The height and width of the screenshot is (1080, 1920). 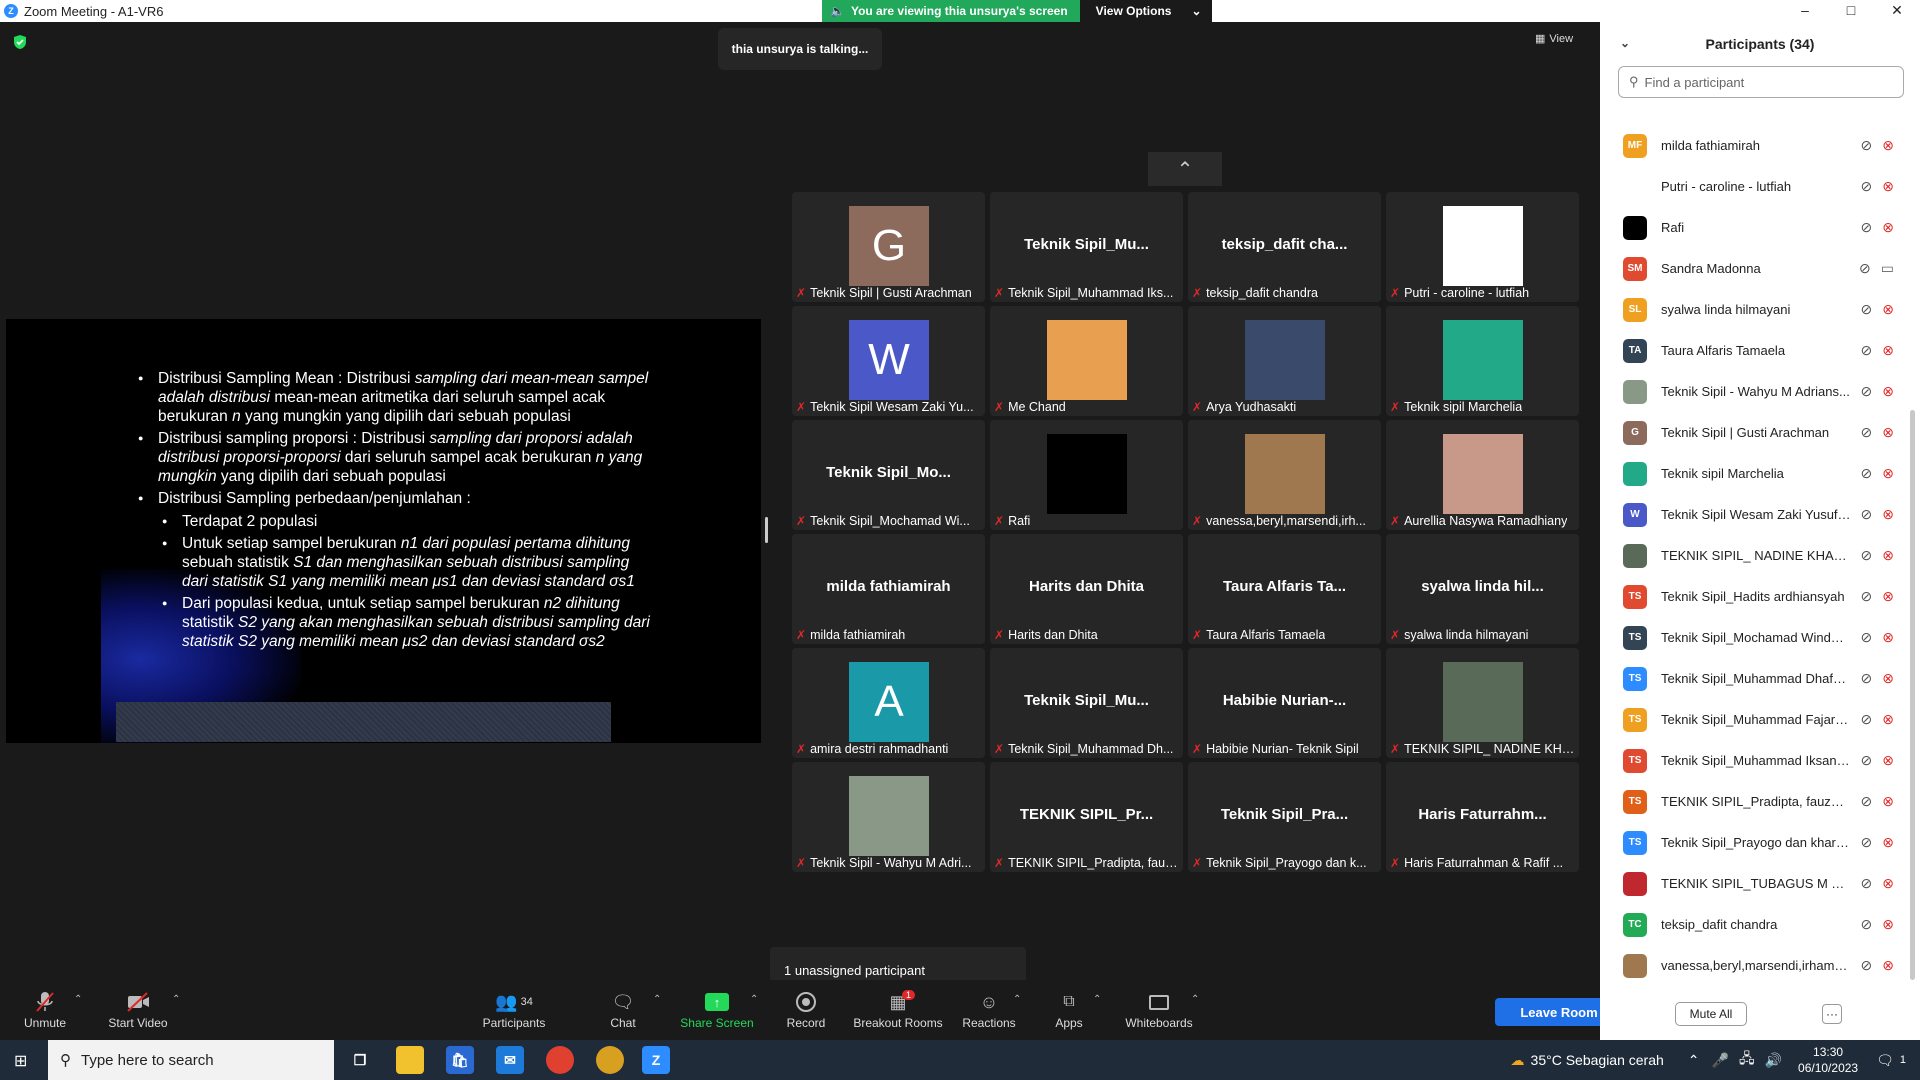 I want to click on participant-row: G Teknik Sipil | Gusti Arachman ⊘ ⊗, so click(x=1753, y=432).